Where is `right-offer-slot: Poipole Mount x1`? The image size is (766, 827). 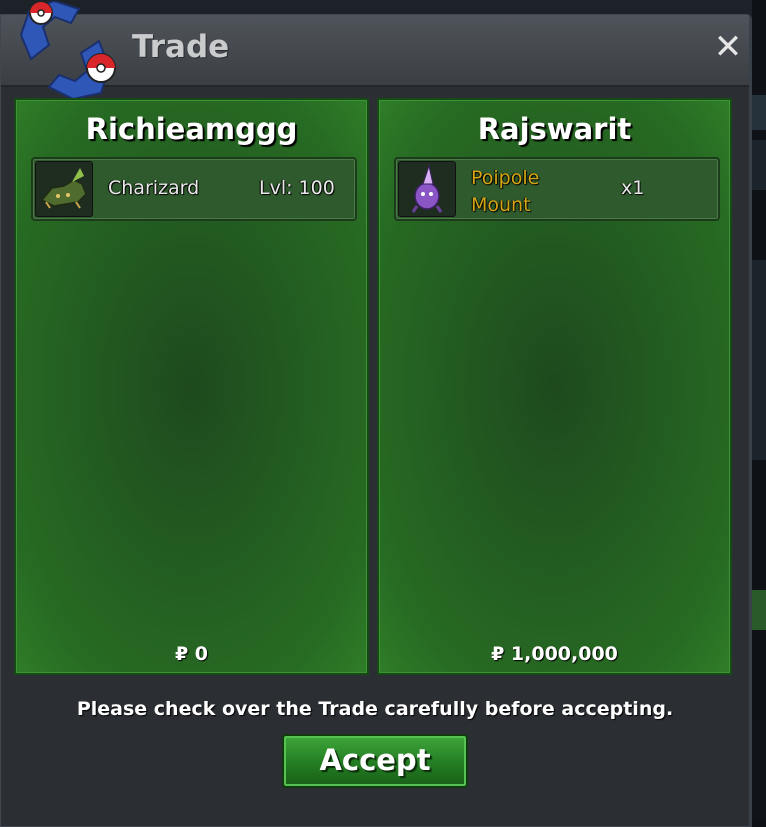 right-offer-slot: Poipole Mount x1 is located at coordinates (557, 189).